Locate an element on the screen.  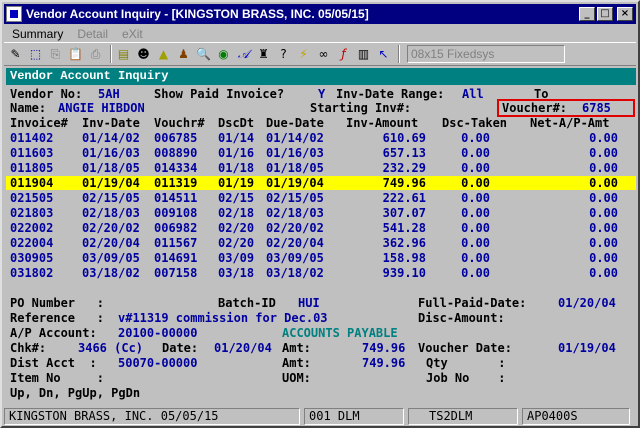
table-cell: 01/16 is located at coordinates (236, 153).